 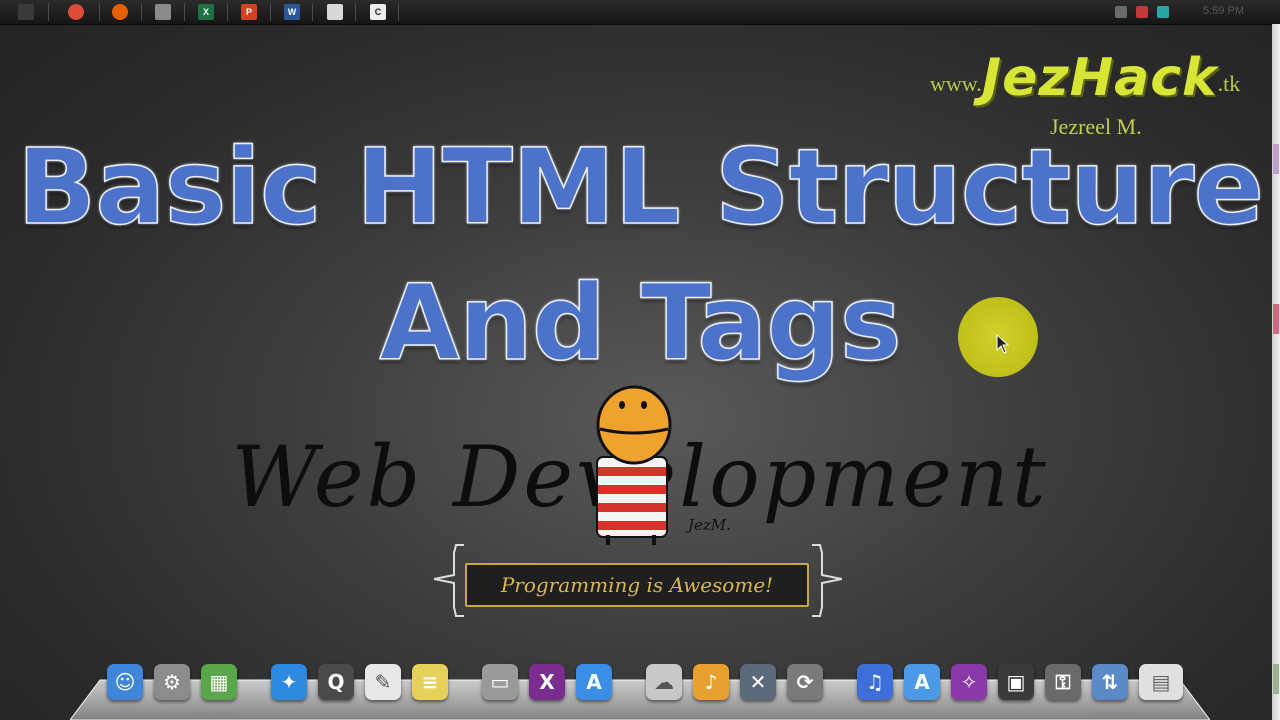 I want to click on photo-booth-icon: ✧, so click(x=969, y=682).